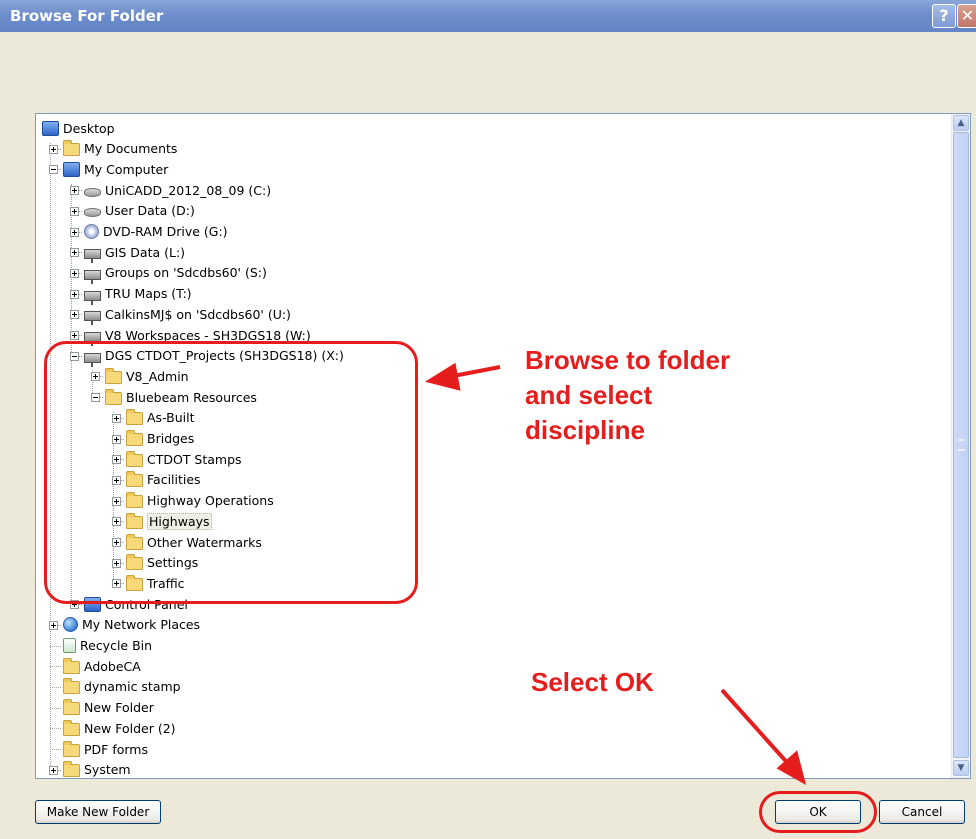 Image resolution: width=976 pixels, height=839 pixels. I want to click on arrow-to-ok-line, so click(757, 729).